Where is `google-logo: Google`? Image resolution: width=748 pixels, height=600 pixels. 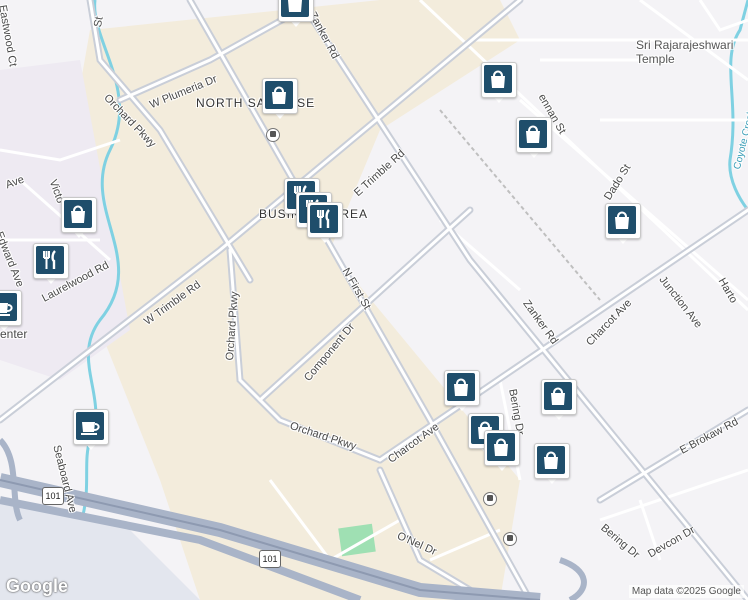
google-logo: Google is located at coordinates (37, 586).